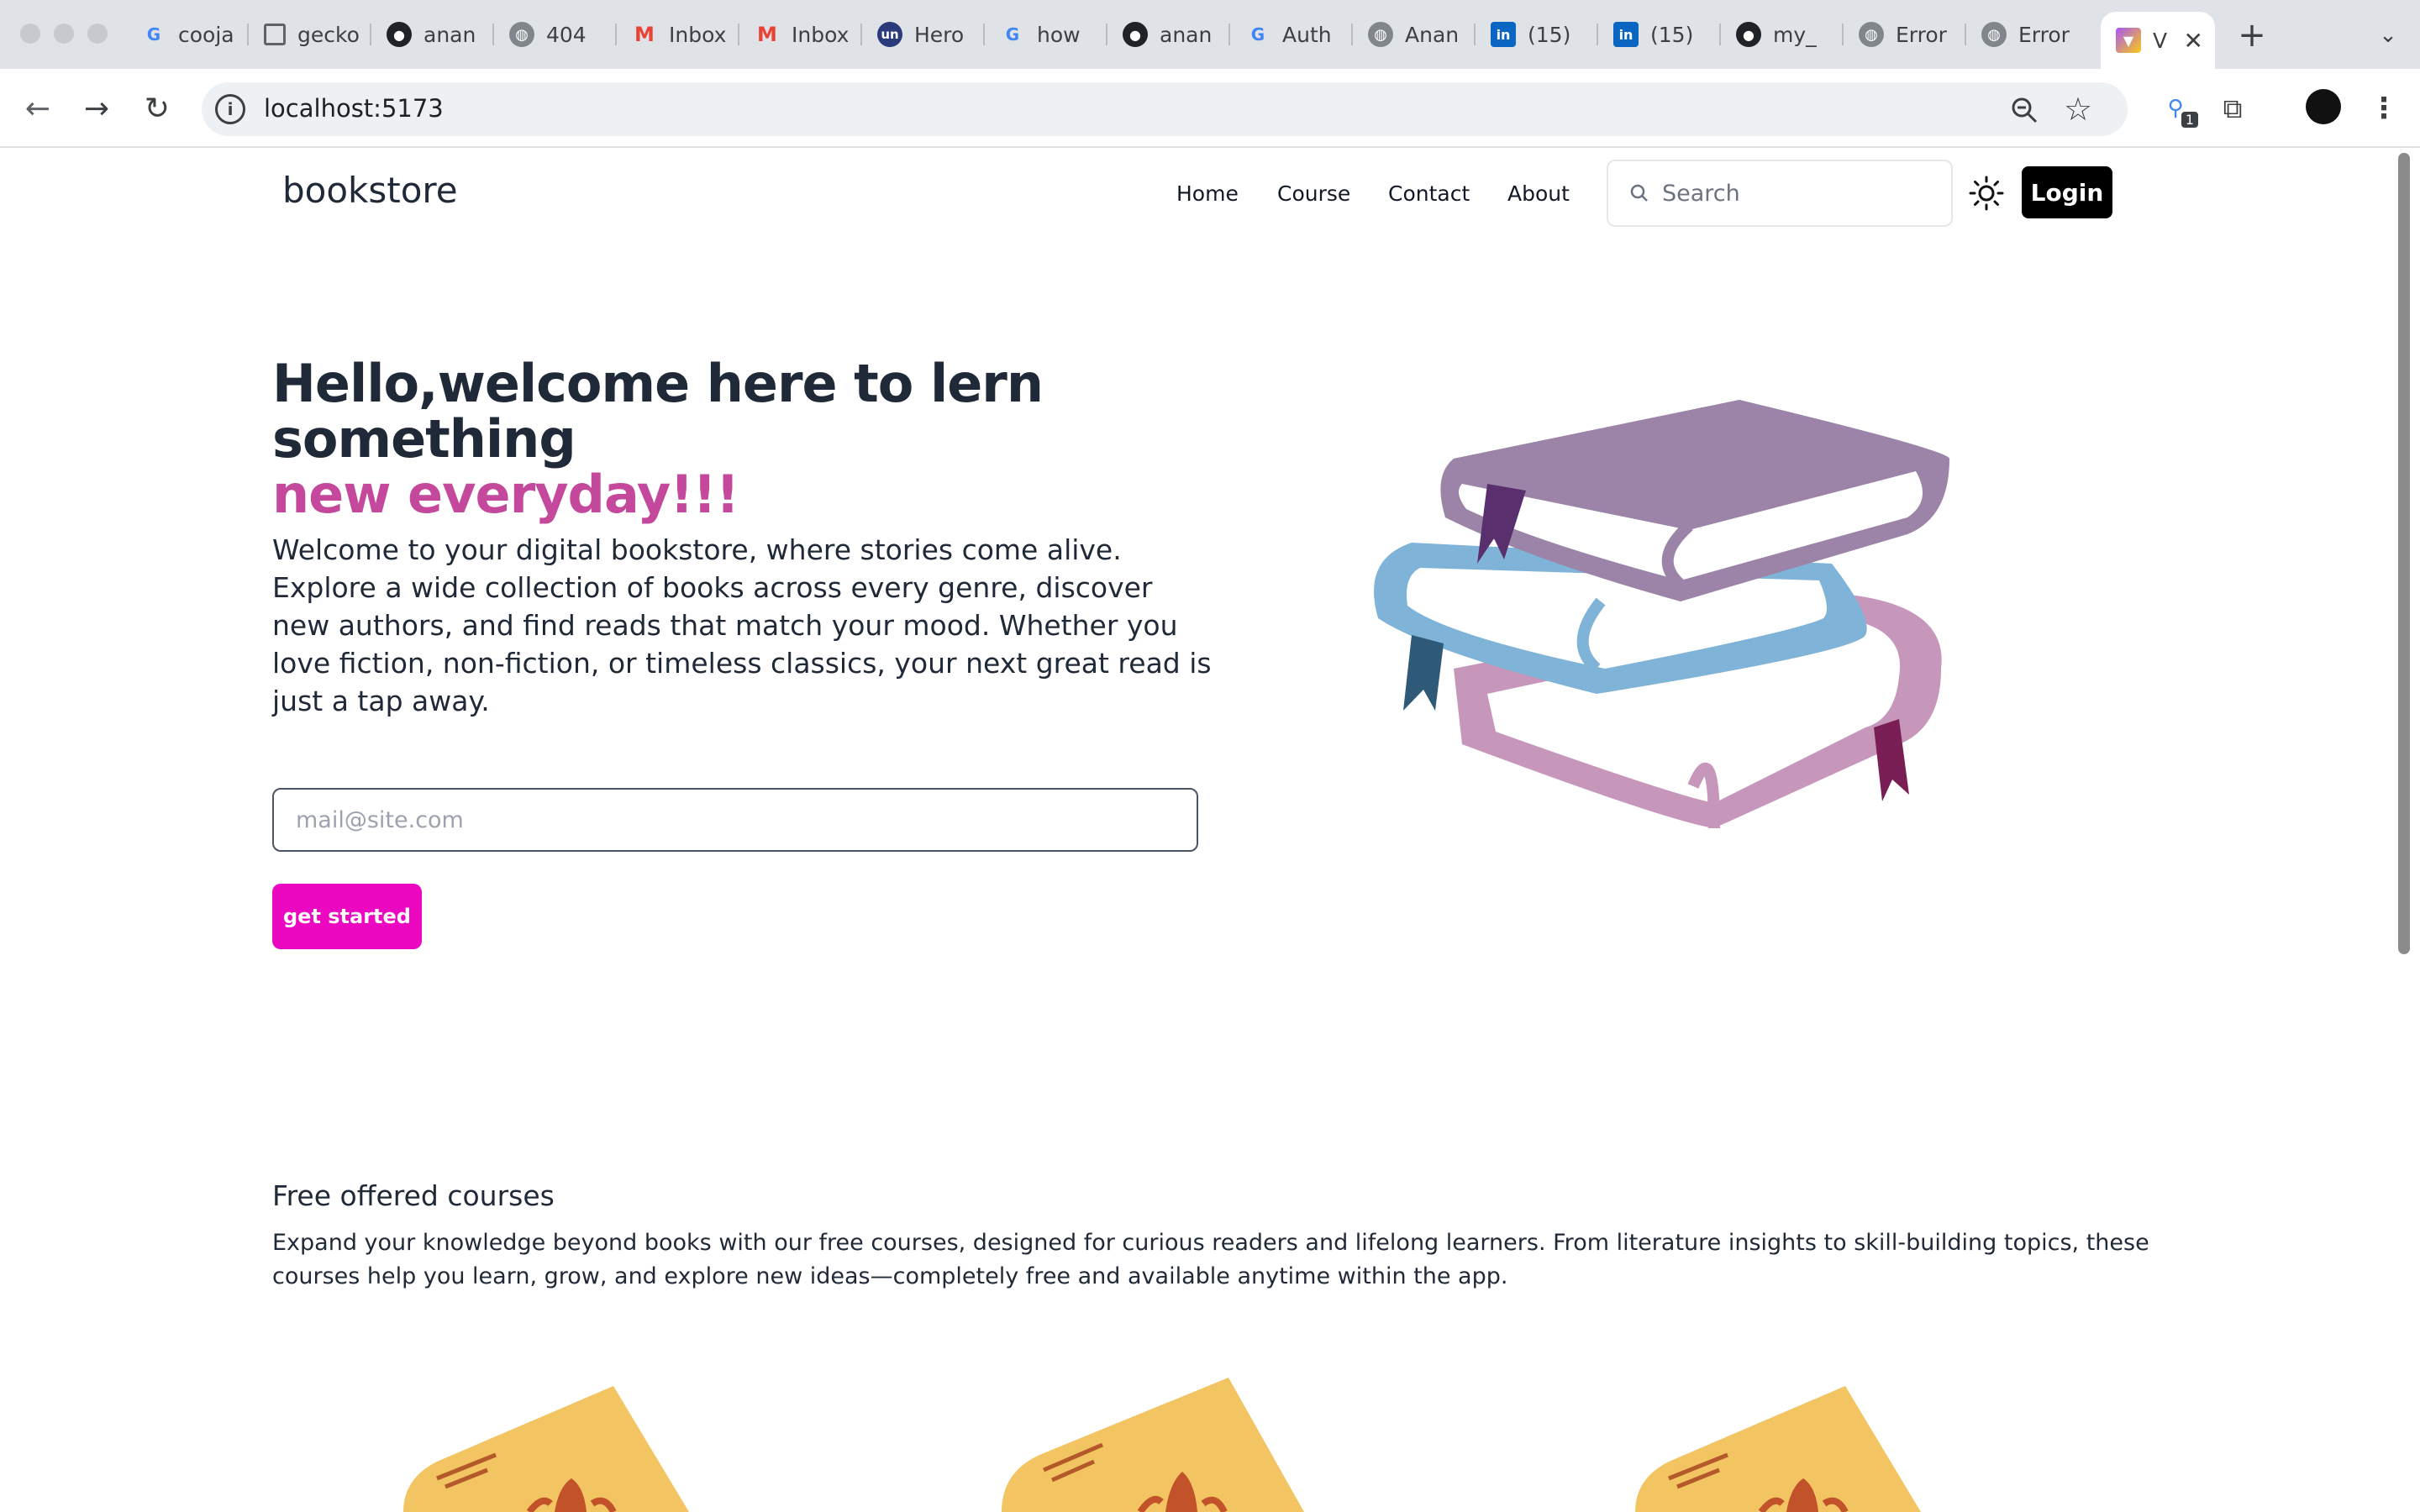 Image resolution: width=2420 pixels, height=1512 pixels. What do you see at coordinates (1797, 193) in the screenshot?
I see `search-input` at bounding box center [1797, 193].